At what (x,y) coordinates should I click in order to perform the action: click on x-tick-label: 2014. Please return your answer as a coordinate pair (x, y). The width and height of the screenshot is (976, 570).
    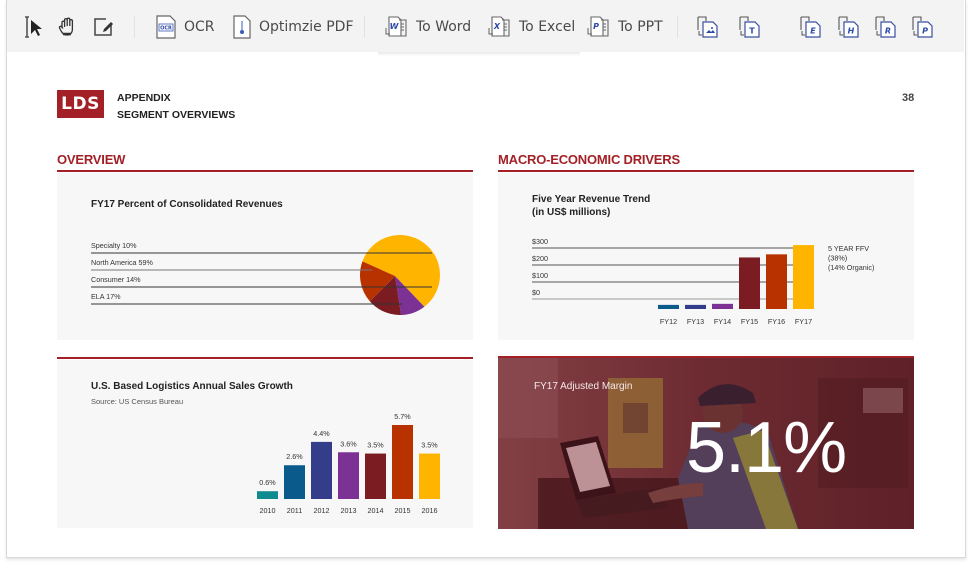
    Looking at the image, I should click on (376, 510).